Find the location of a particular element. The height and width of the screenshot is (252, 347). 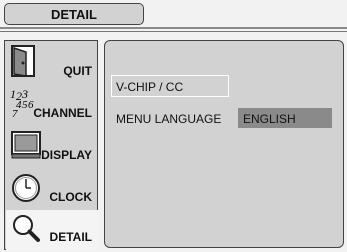

sidebar-item-label: DISPLAY is located at coordinates (66, 155).